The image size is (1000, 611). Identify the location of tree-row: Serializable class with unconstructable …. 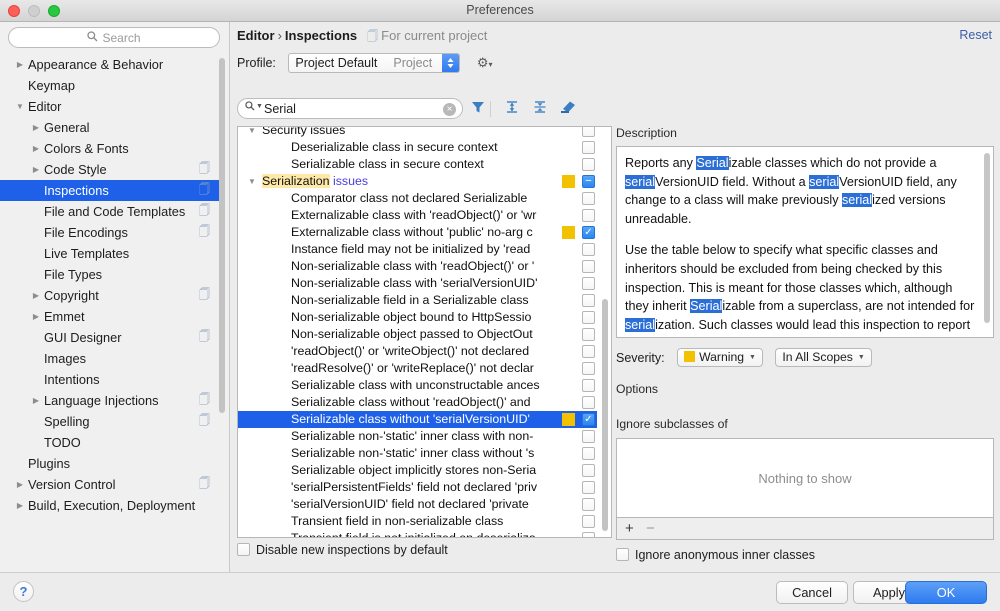
(424, 385).